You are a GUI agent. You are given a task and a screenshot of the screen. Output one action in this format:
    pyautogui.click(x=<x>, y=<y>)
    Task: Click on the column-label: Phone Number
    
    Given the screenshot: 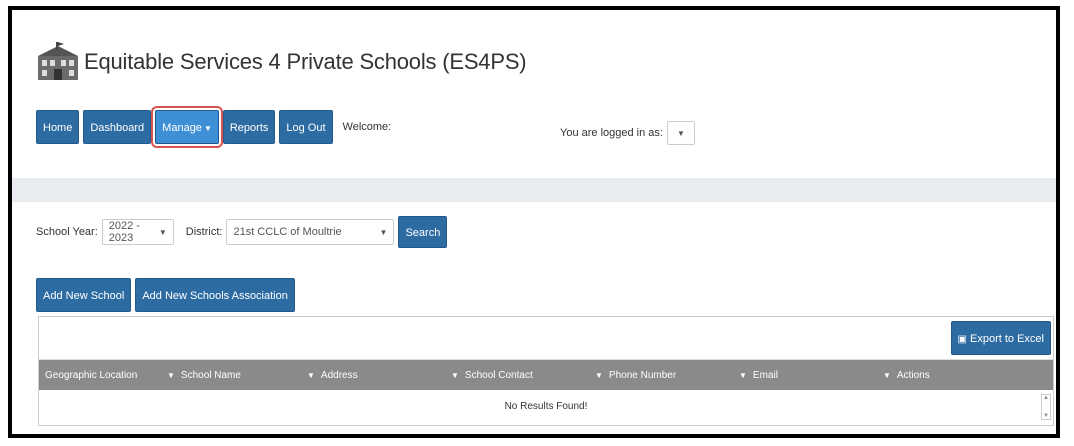 What is the action you would take?
    pyautogui.click(x=642, y=375)
    